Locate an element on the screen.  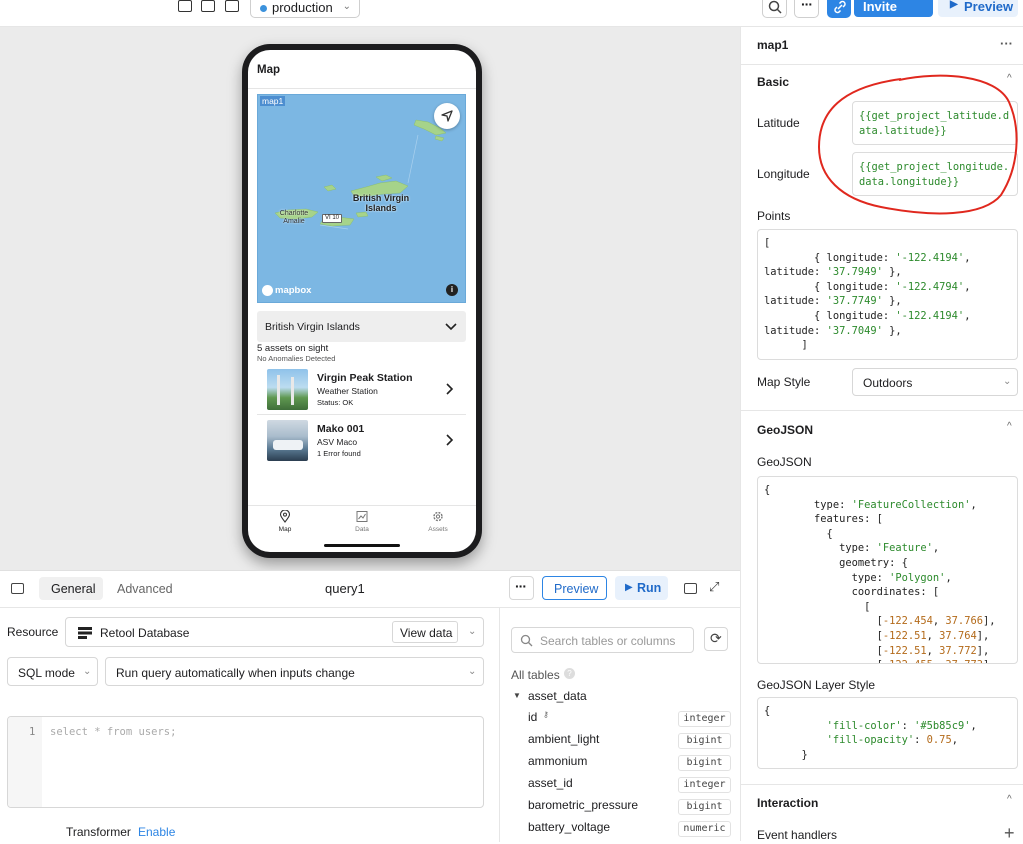
transformer-enable-link: Enable is located at coordinates (156, 832).